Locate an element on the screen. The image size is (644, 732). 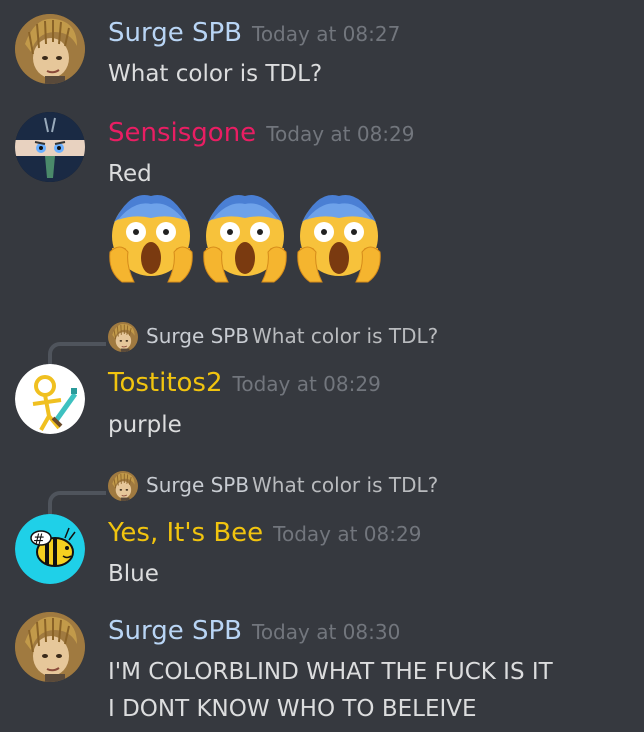
message-header: Surge SPB Today at 08:30 is located at coordinates (254, 631).